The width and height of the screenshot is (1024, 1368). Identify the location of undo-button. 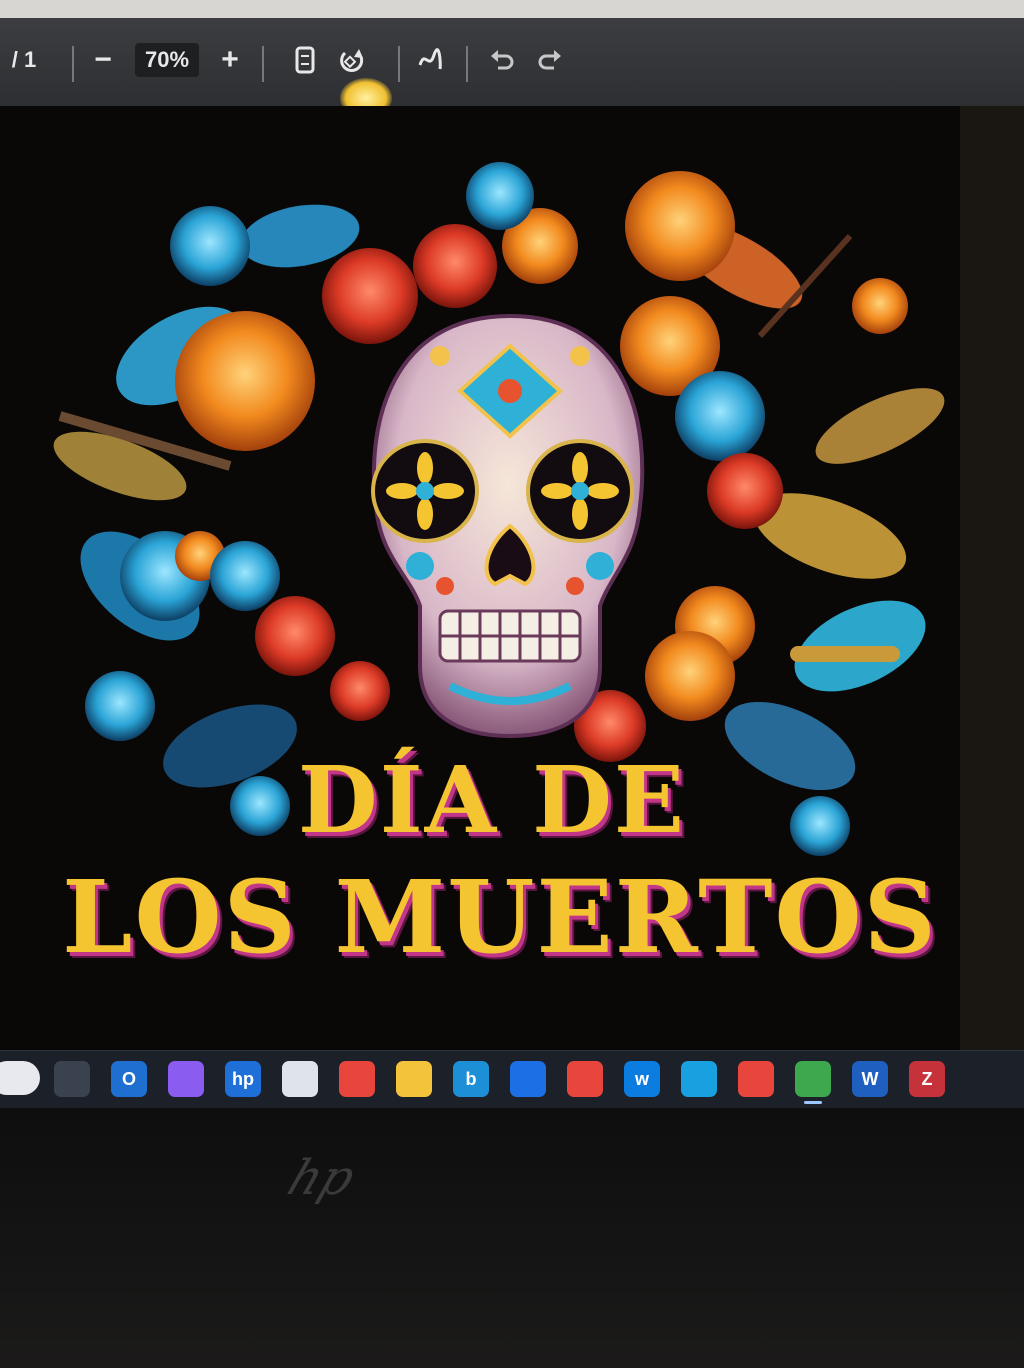
(502, 60).